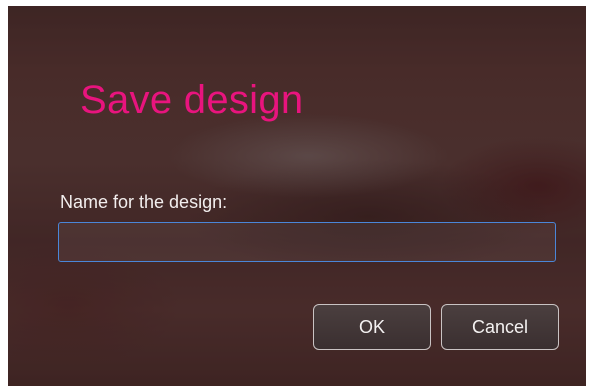  I want to click on design-name-label: Name for the design:, so click(144, 202).